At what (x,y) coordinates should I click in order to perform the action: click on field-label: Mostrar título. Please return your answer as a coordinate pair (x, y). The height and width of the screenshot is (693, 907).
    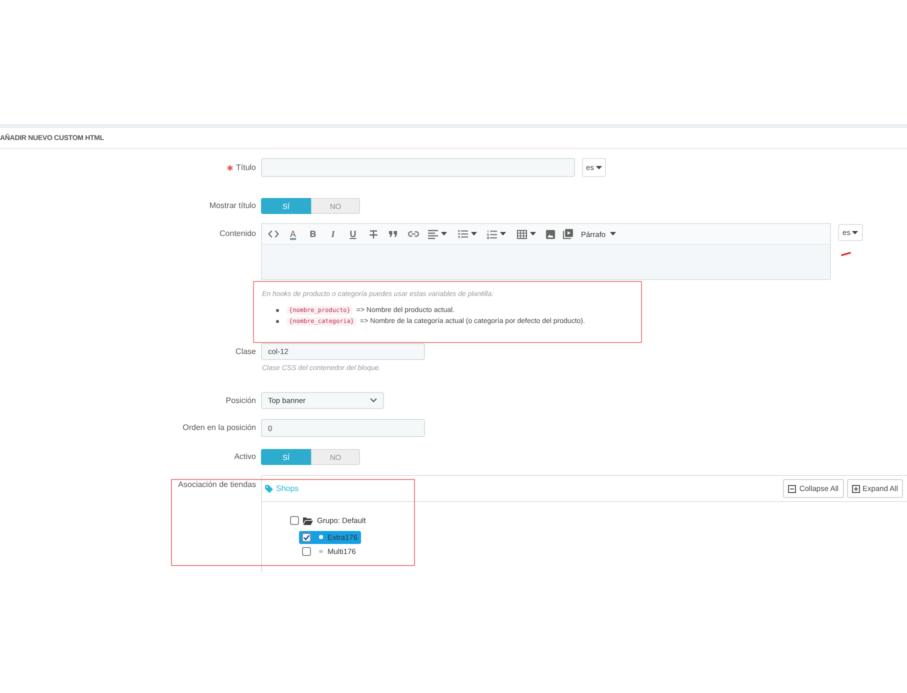
    Looking at the image, I should click on (232, 206).